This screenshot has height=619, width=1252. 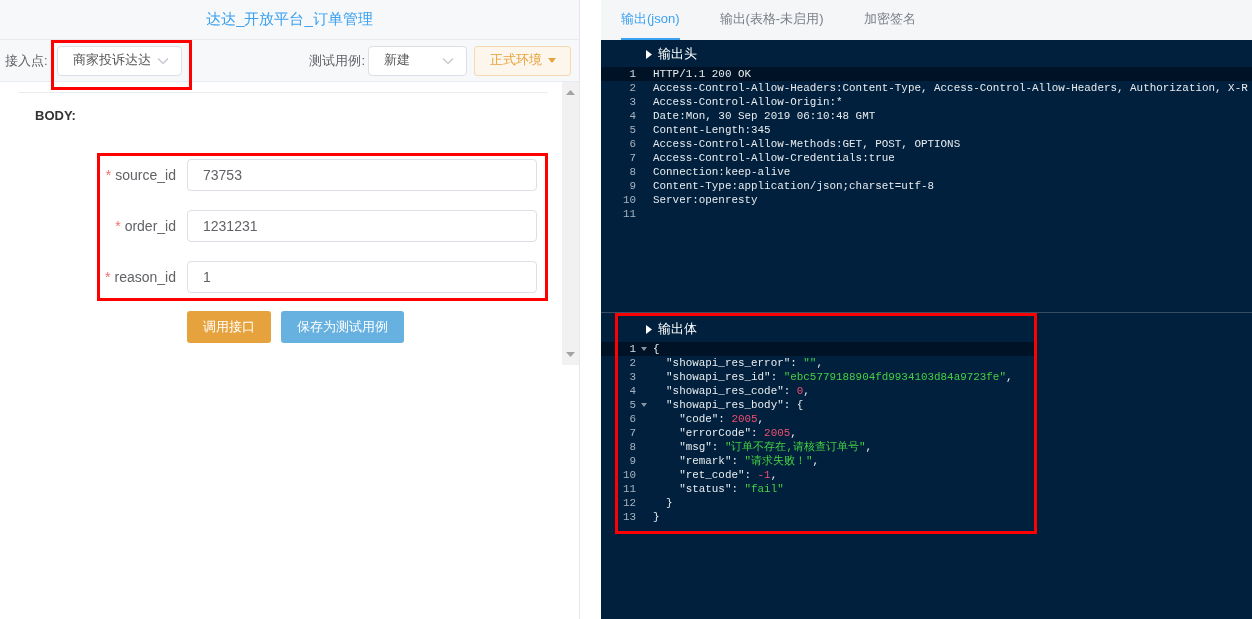 What do you see at coordinates (889, 20) in the screenshot?
I see `output-tab: 加密签名` at bounding box center [889, 20].